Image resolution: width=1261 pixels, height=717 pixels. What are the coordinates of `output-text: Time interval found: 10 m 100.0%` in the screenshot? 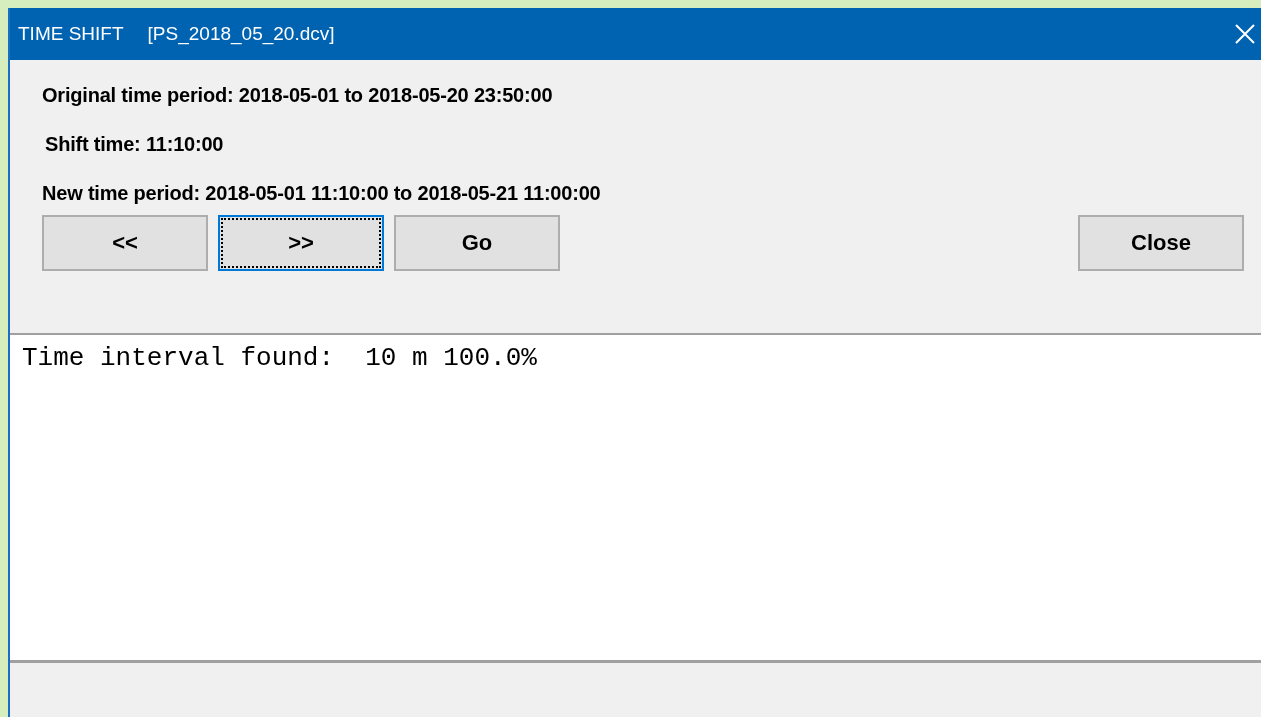 It's located at (279, 358).